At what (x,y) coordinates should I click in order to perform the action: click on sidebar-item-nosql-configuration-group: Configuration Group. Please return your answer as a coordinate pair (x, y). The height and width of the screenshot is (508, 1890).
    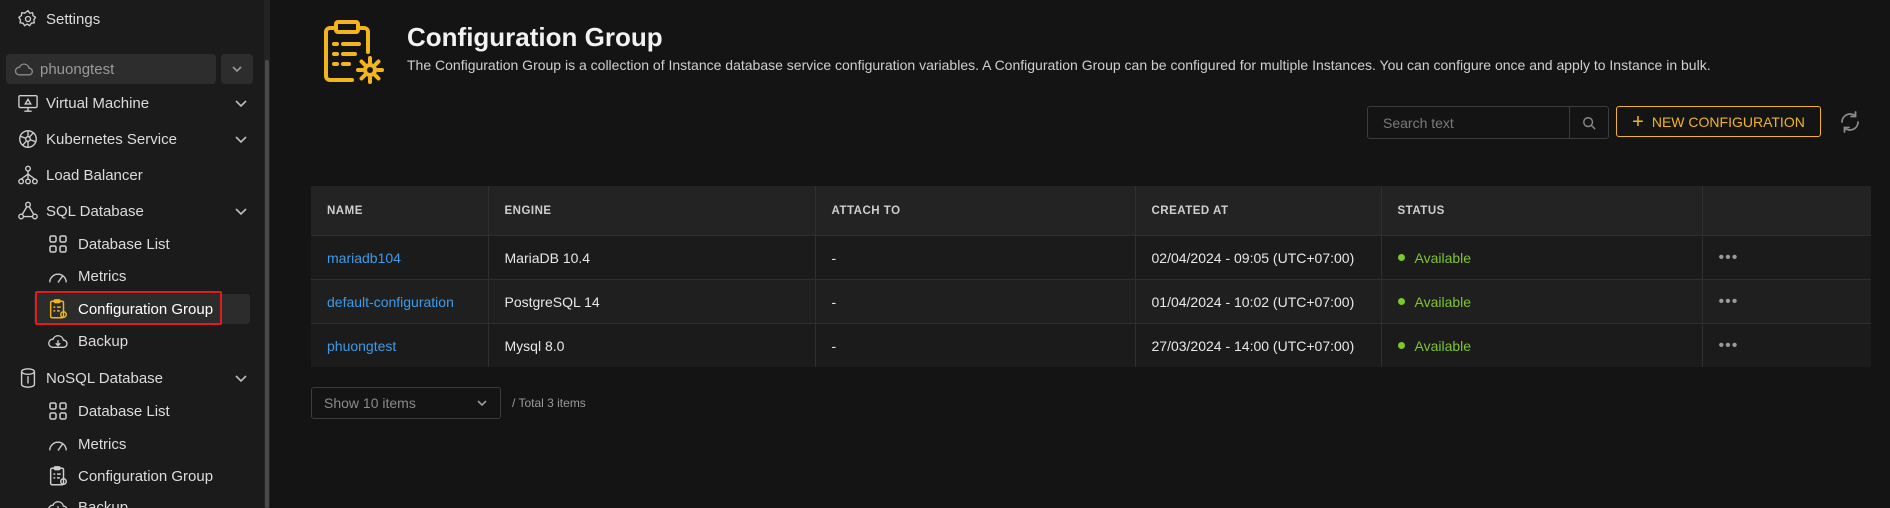
    Looking at the image, I should click on (132, 476).